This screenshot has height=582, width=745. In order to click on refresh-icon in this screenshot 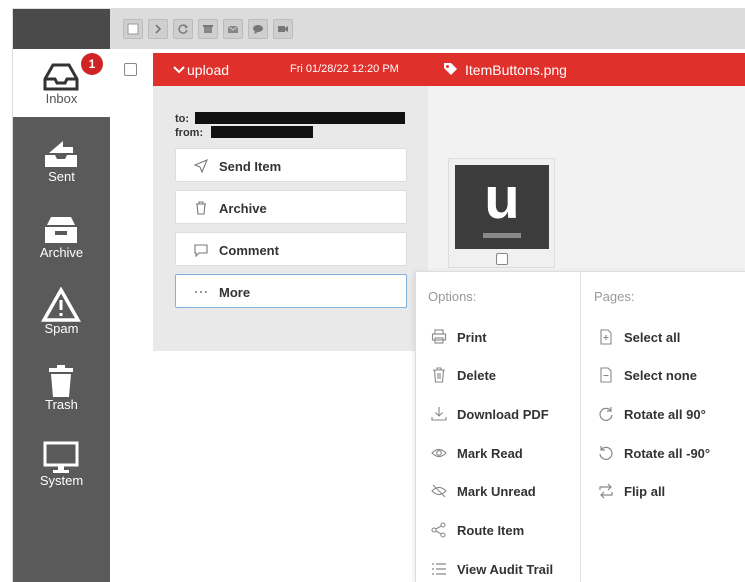, I will do `click(183, 29)`.